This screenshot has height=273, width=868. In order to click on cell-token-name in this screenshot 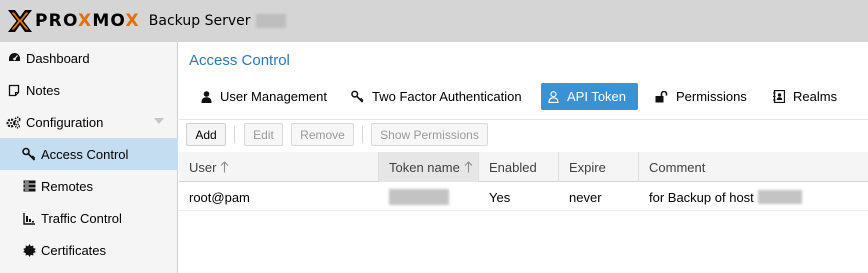, I will do `click(429, 197)`.